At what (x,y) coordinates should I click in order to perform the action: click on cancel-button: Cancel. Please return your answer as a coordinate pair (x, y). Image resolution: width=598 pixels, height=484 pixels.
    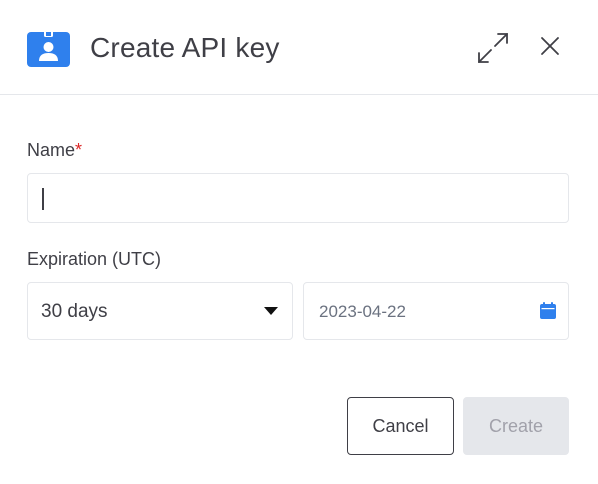
    Looking at the image, I should click on (400, 426).